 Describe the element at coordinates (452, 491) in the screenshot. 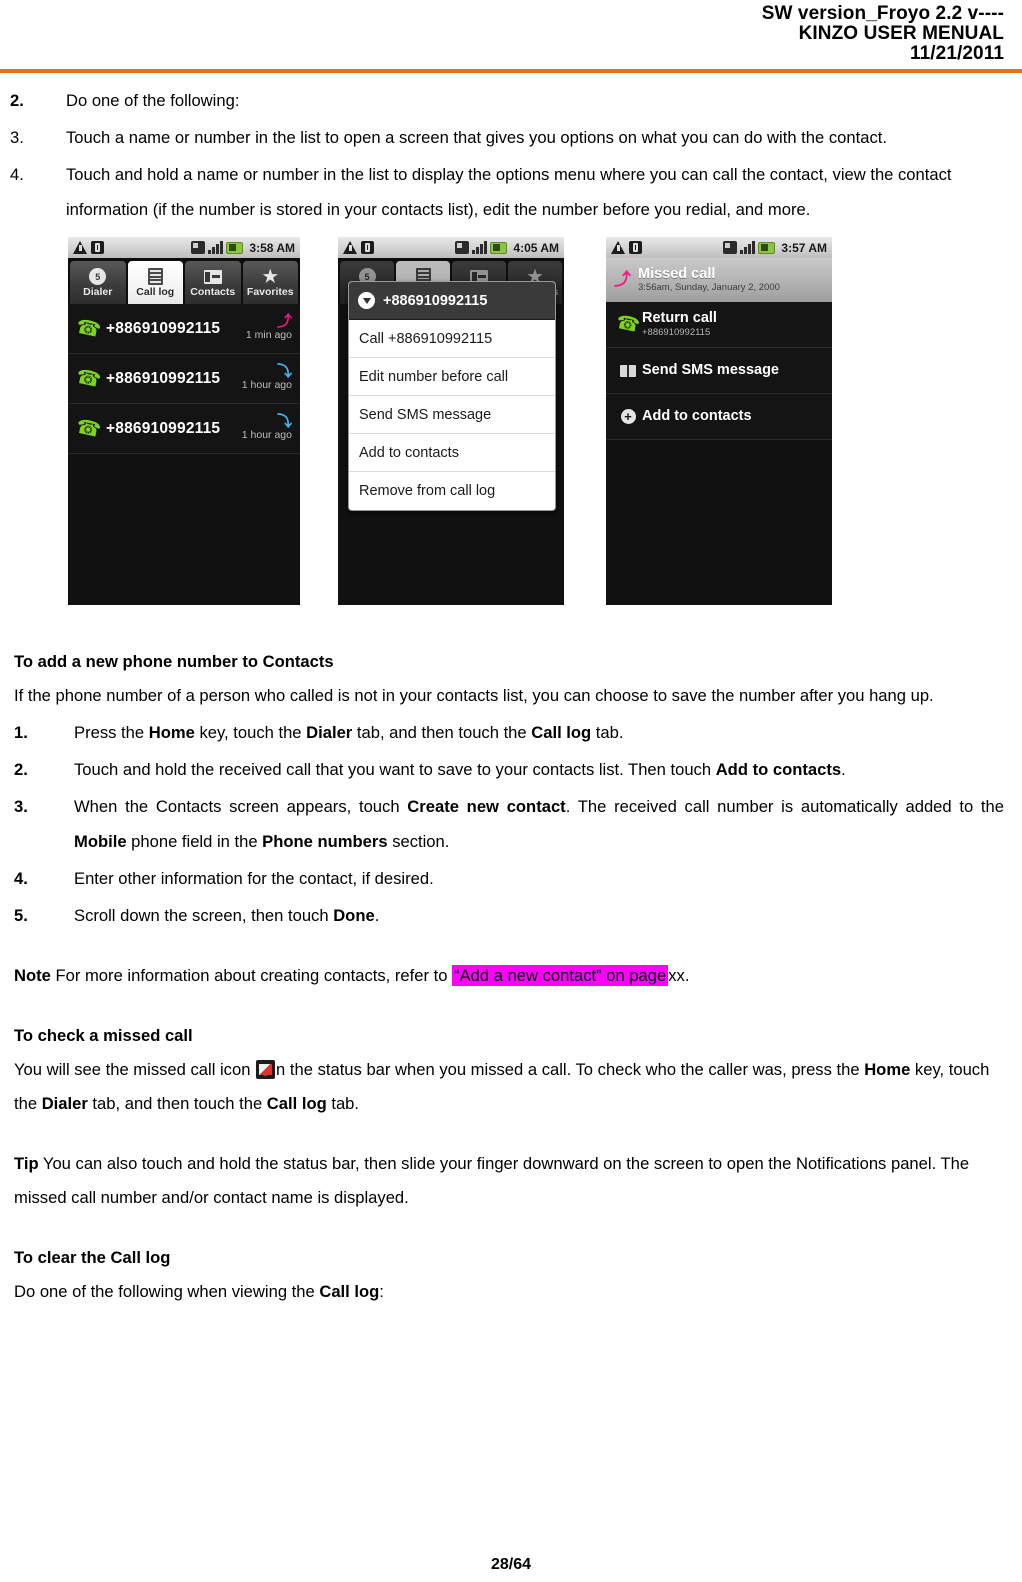

I see `menu-item-remove-from-call-log: Remove from call log` at that location.